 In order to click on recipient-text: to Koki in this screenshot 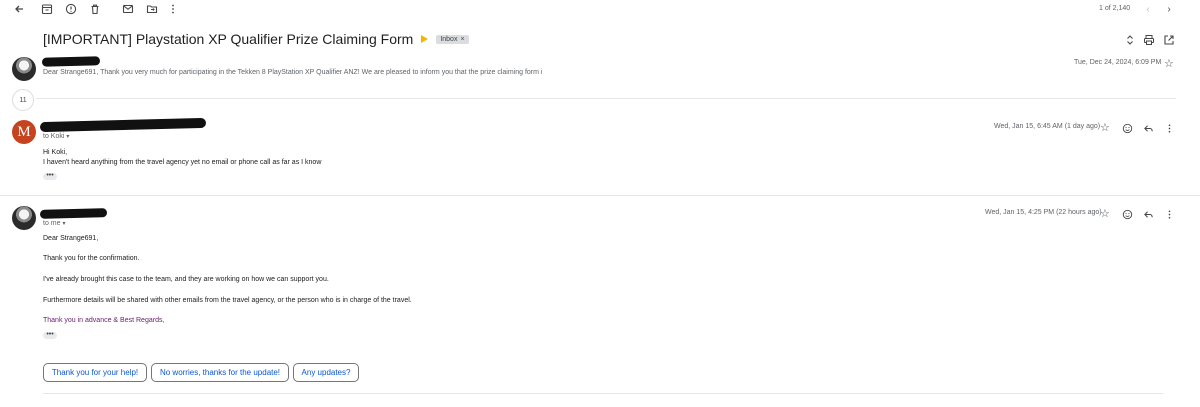, I will do `click(54, 136)`.